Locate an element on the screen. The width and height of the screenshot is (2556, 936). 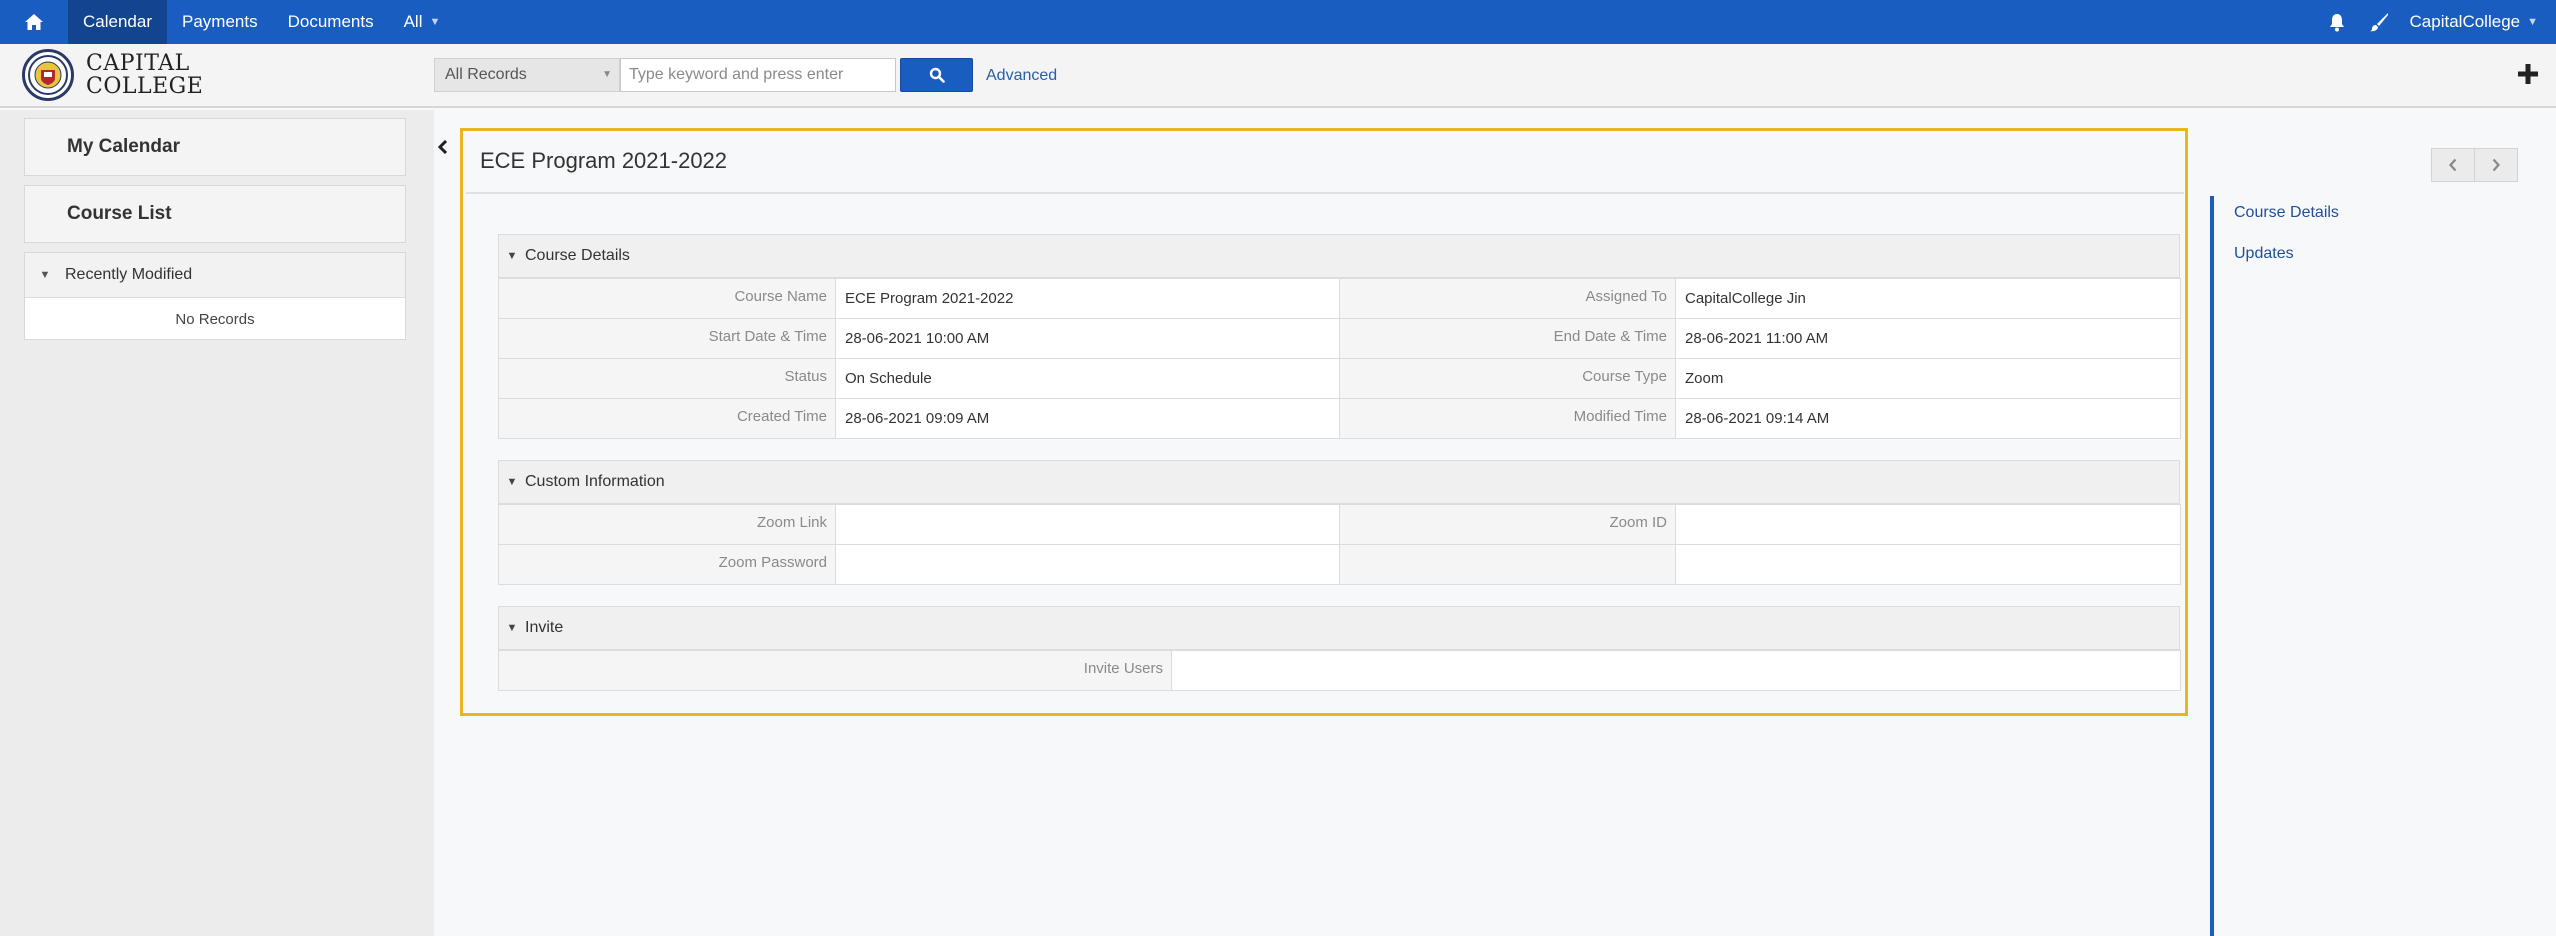
college-name: CAPITAL COLLEGE is located at coordinates (144, 75).